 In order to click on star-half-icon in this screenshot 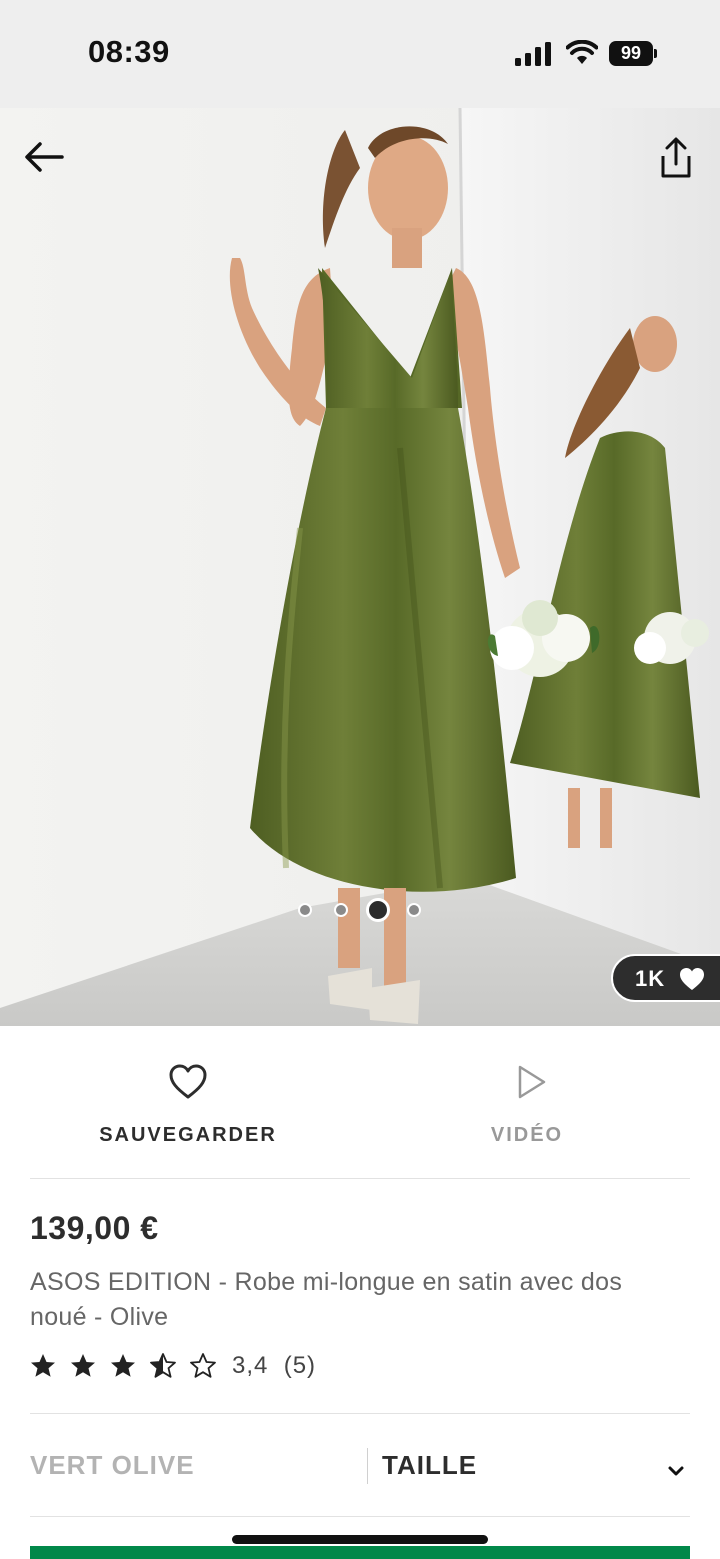, I will do `click(163, 1365)`.